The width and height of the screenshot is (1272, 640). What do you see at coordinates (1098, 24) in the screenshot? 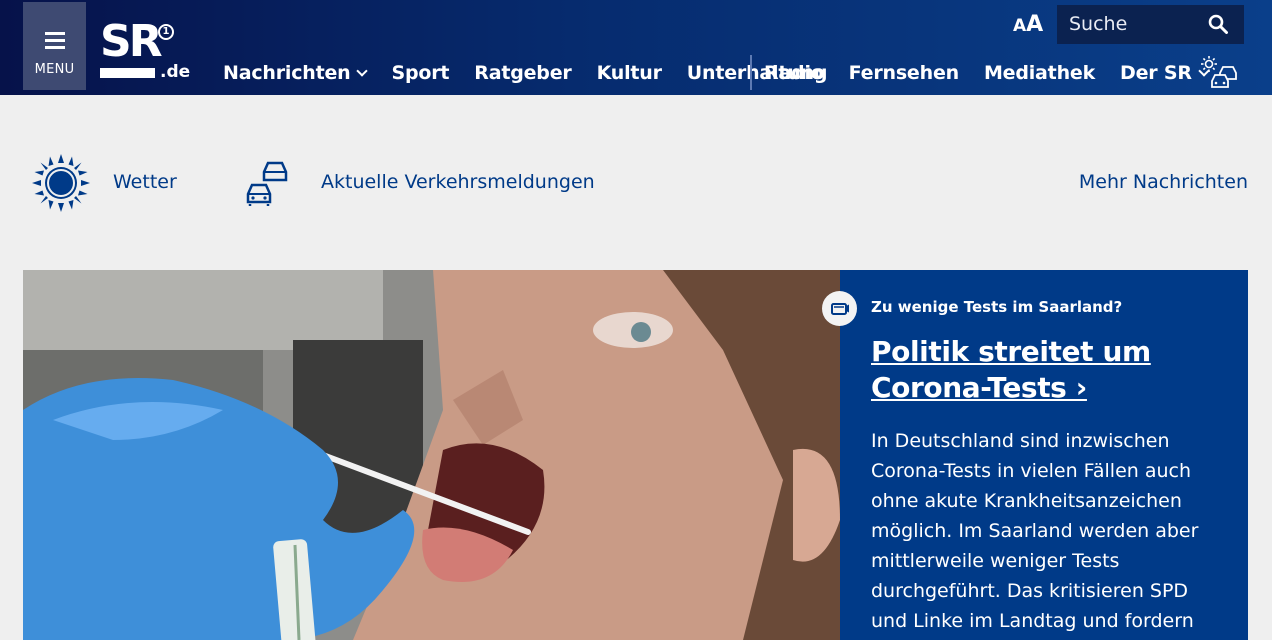
I see `search-placeholder: Suche` at bounding box center [1098, 24].